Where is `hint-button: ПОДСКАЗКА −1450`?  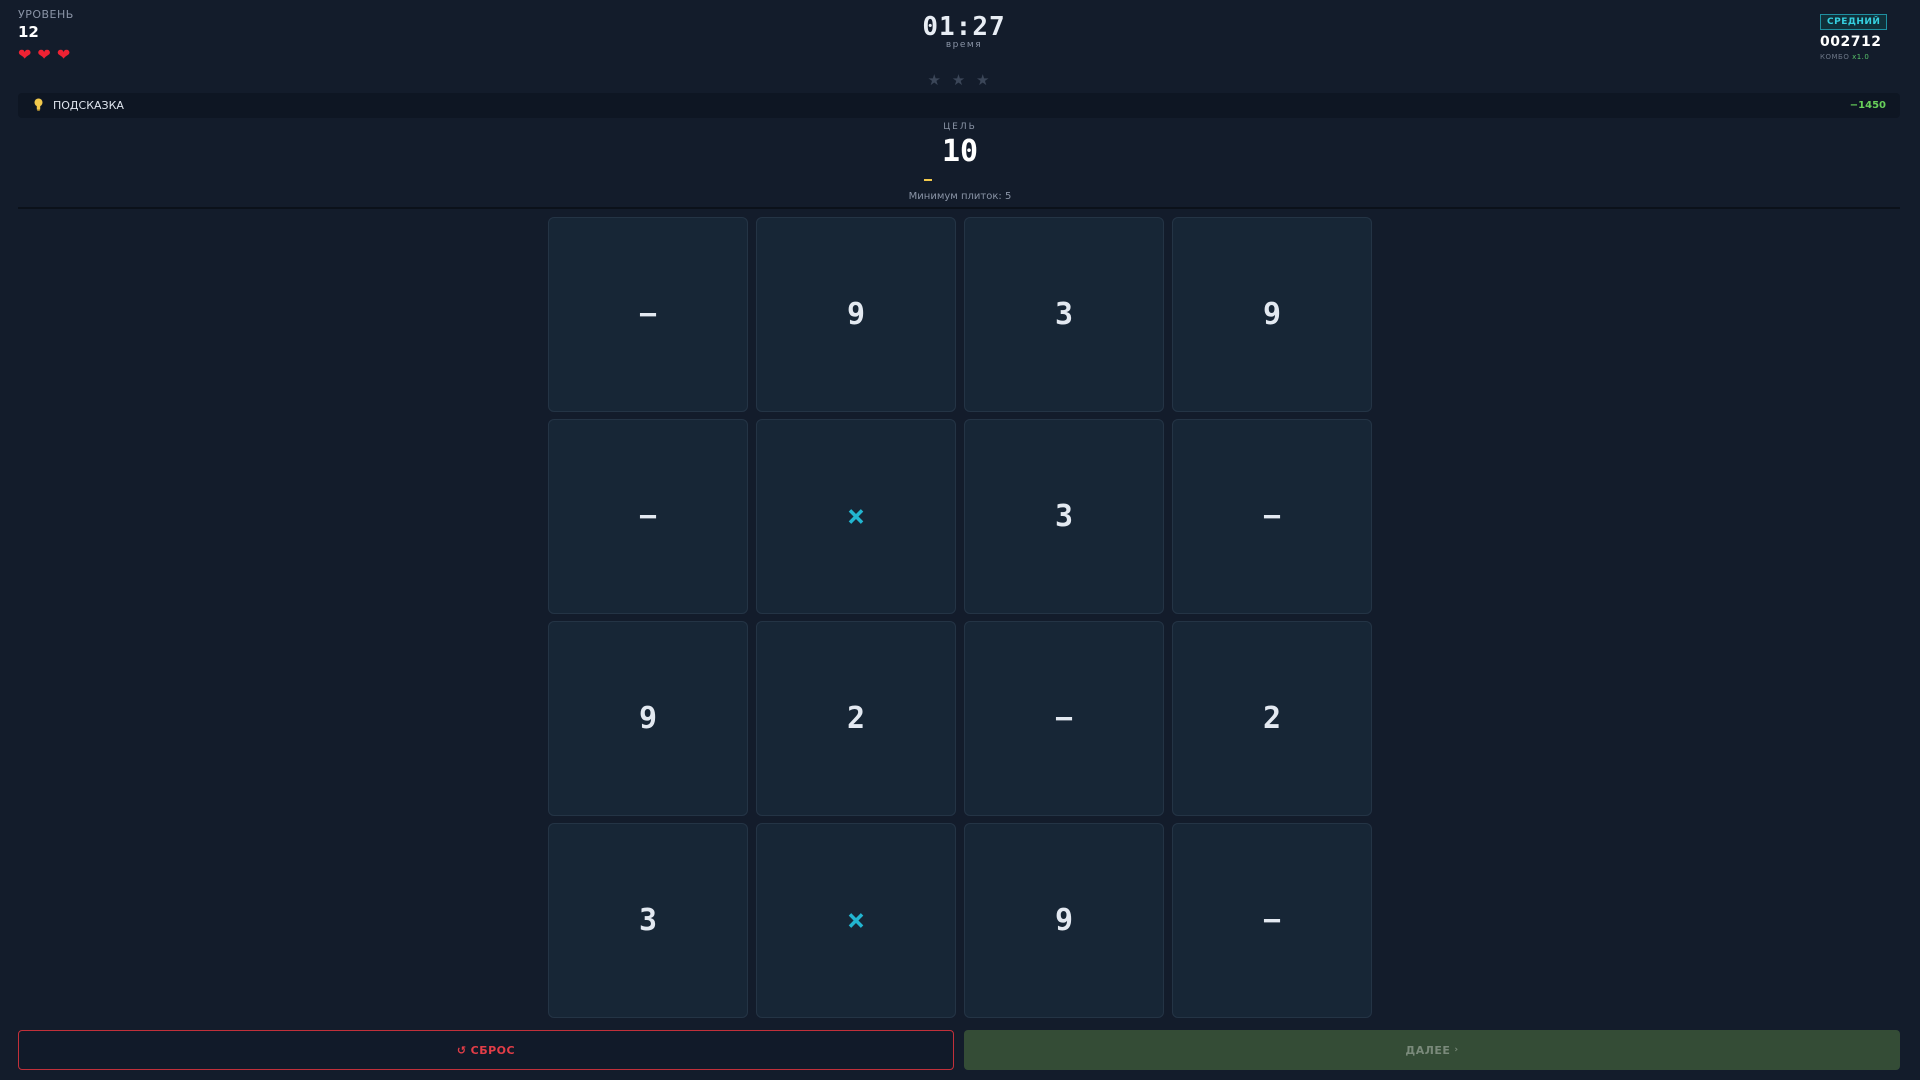 hint-button: ПОДСКАЗКА −1450 is located at coordinates (959, 105).